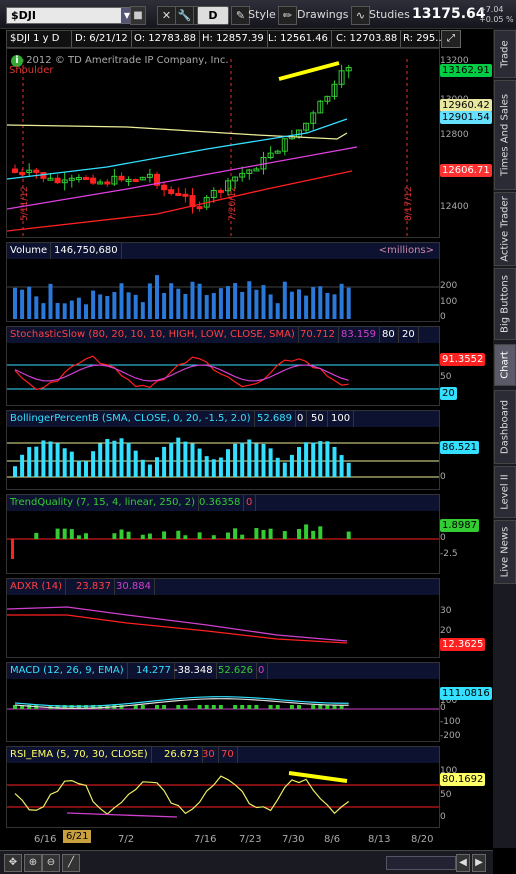 The image size is (516, 874). I want to click on wrench-icon: 🔧, so click(184, 15).